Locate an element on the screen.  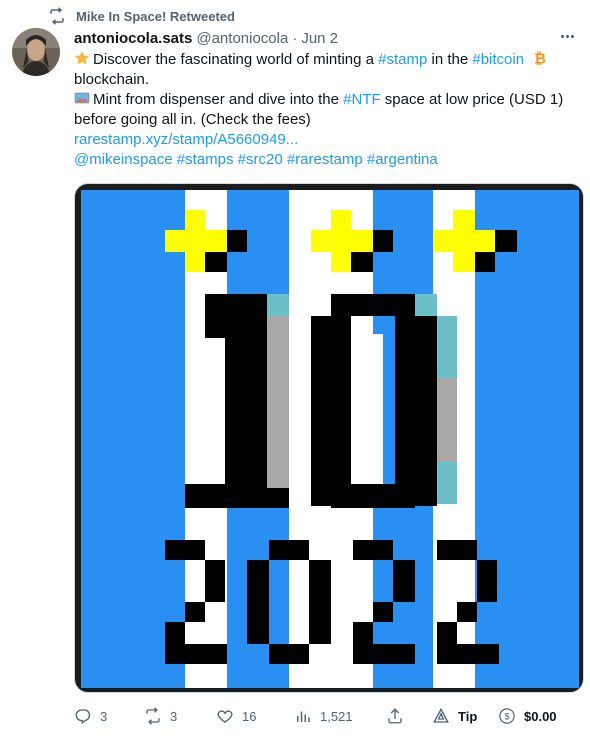
share-button is located at coordinates (395, 716).